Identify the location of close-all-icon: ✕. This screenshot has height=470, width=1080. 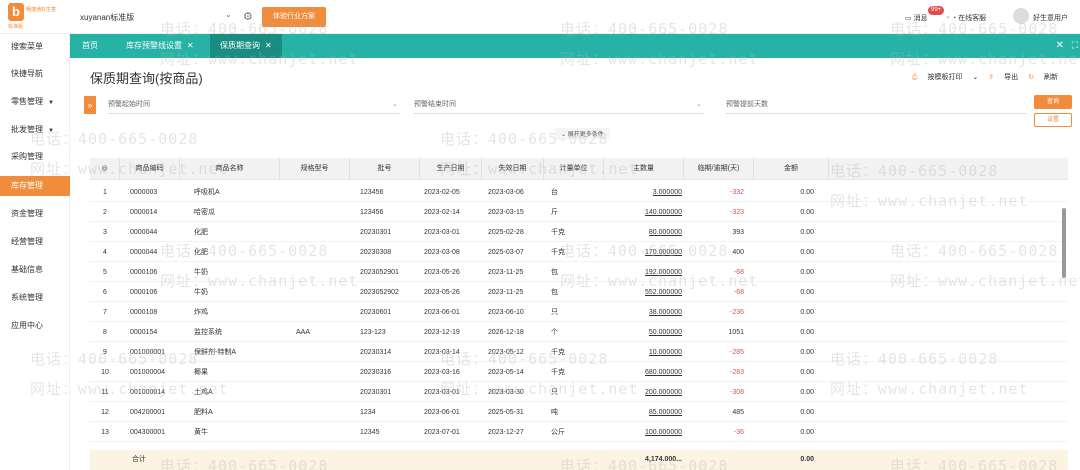
(1060, 45).